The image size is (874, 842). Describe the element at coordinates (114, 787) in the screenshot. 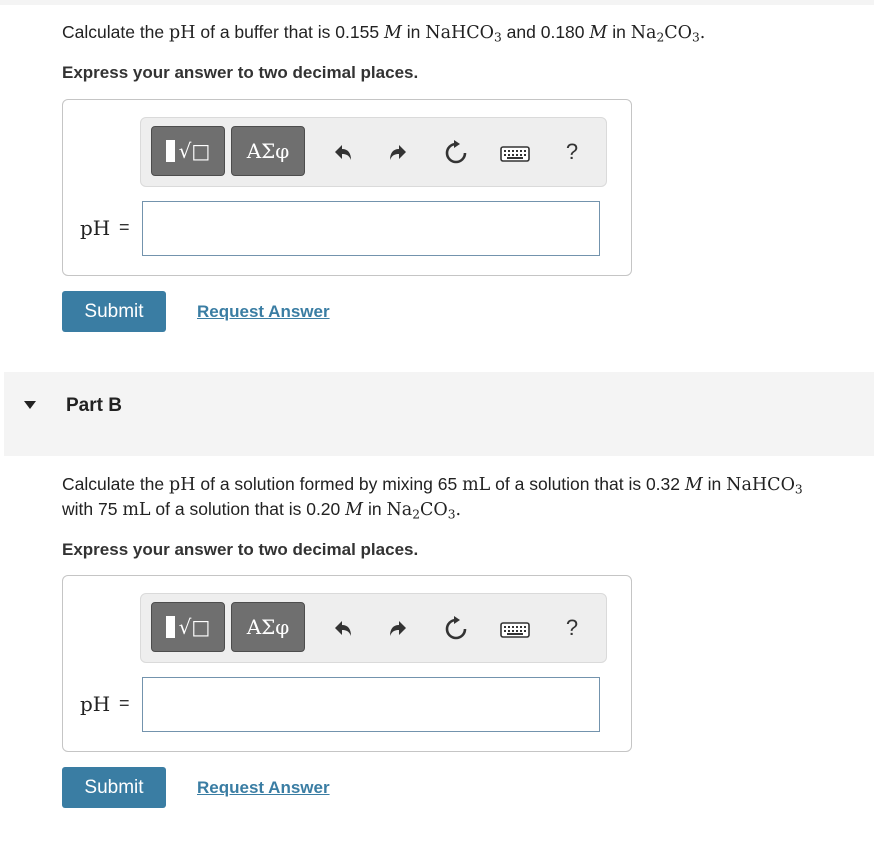

I see `submit-button-b: Submit` at that location.